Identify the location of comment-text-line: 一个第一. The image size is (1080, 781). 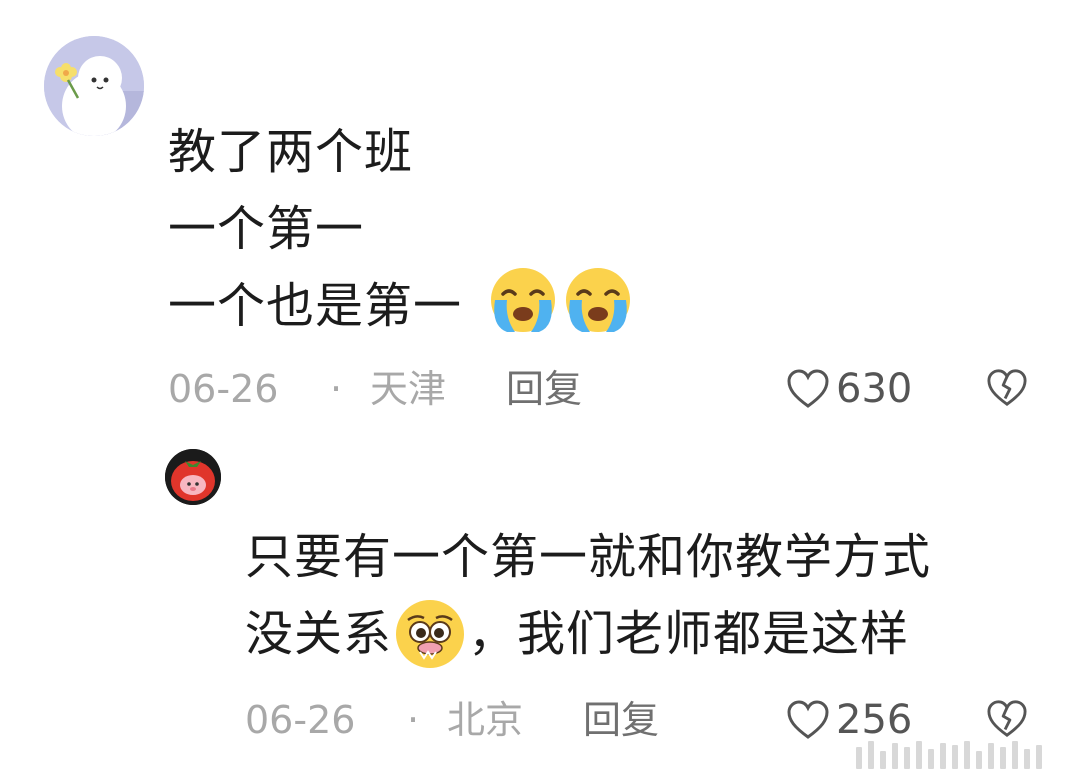
(266, 229).